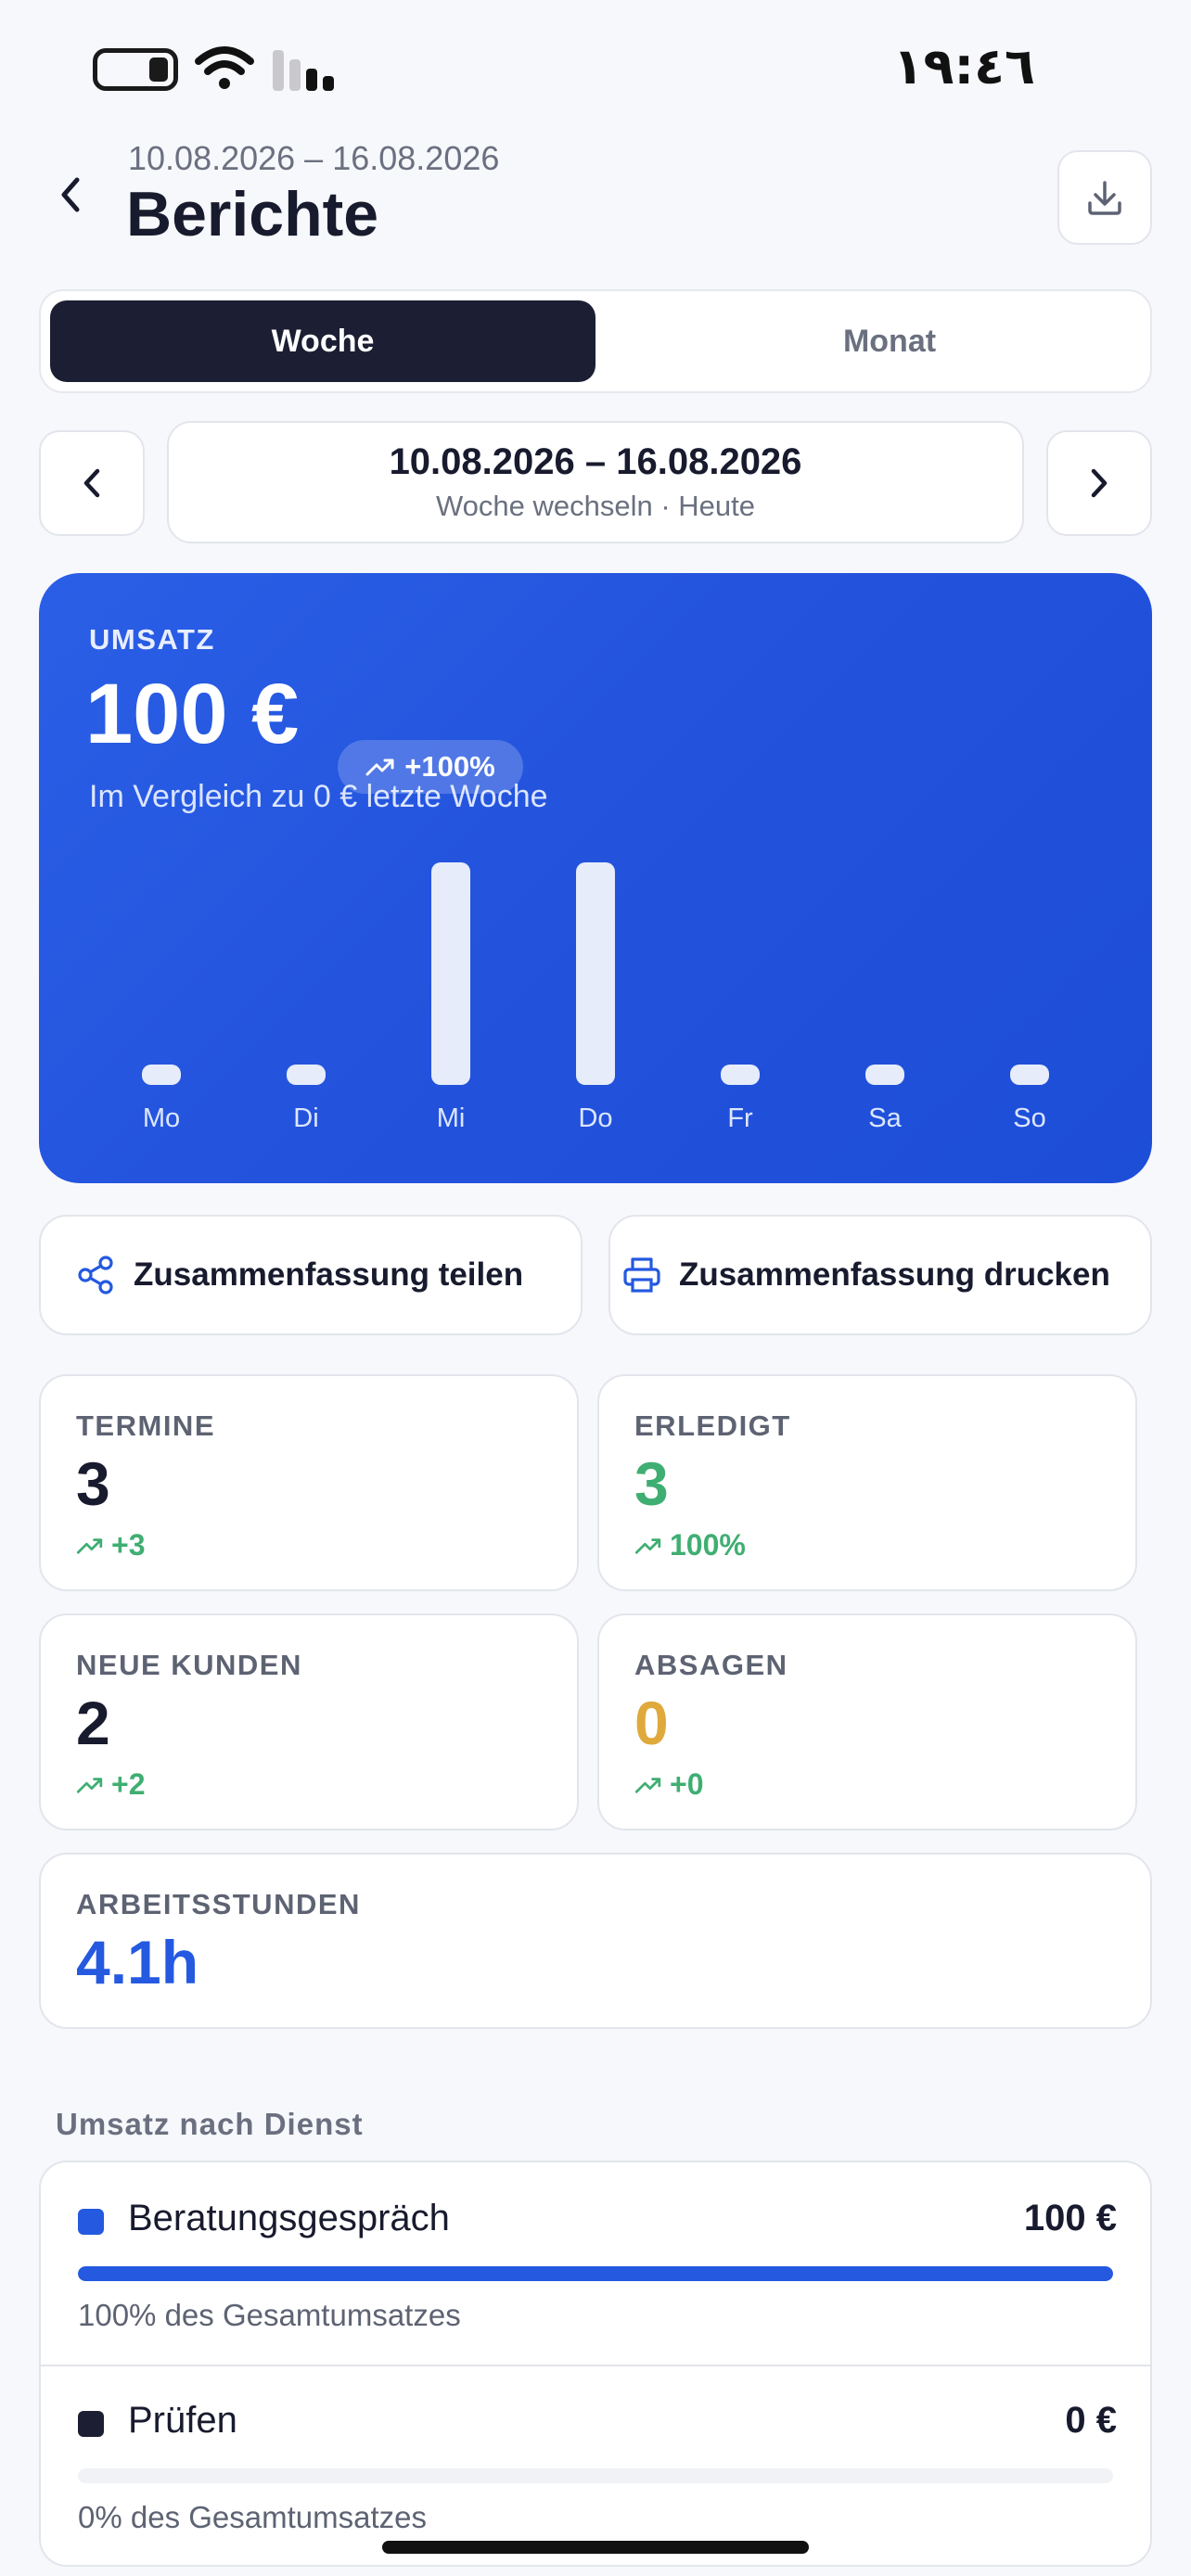 The height and width of the screenshot is (2576, 1191). What do you see at coordinates (252, 2517) in the screenshot?
I see `service-share-text: 0% des Gesamtumsatzes` at bounding box center [252, 2517].